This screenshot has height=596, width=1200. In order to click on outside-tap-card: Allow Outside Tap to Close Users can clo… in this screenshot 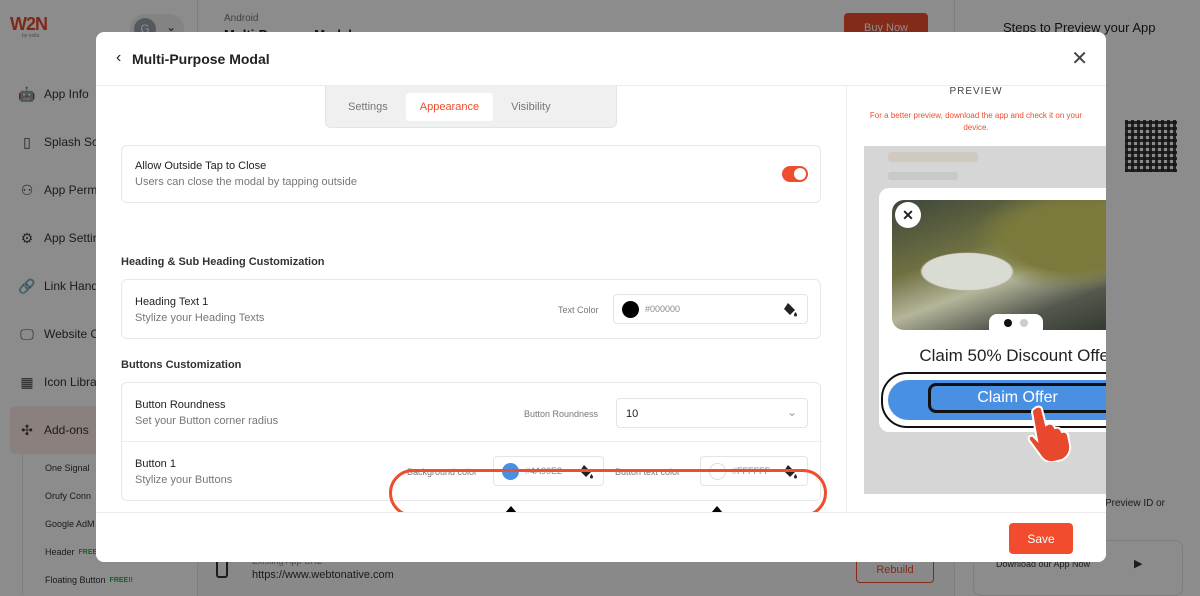, I will do `click(471, 174)`.